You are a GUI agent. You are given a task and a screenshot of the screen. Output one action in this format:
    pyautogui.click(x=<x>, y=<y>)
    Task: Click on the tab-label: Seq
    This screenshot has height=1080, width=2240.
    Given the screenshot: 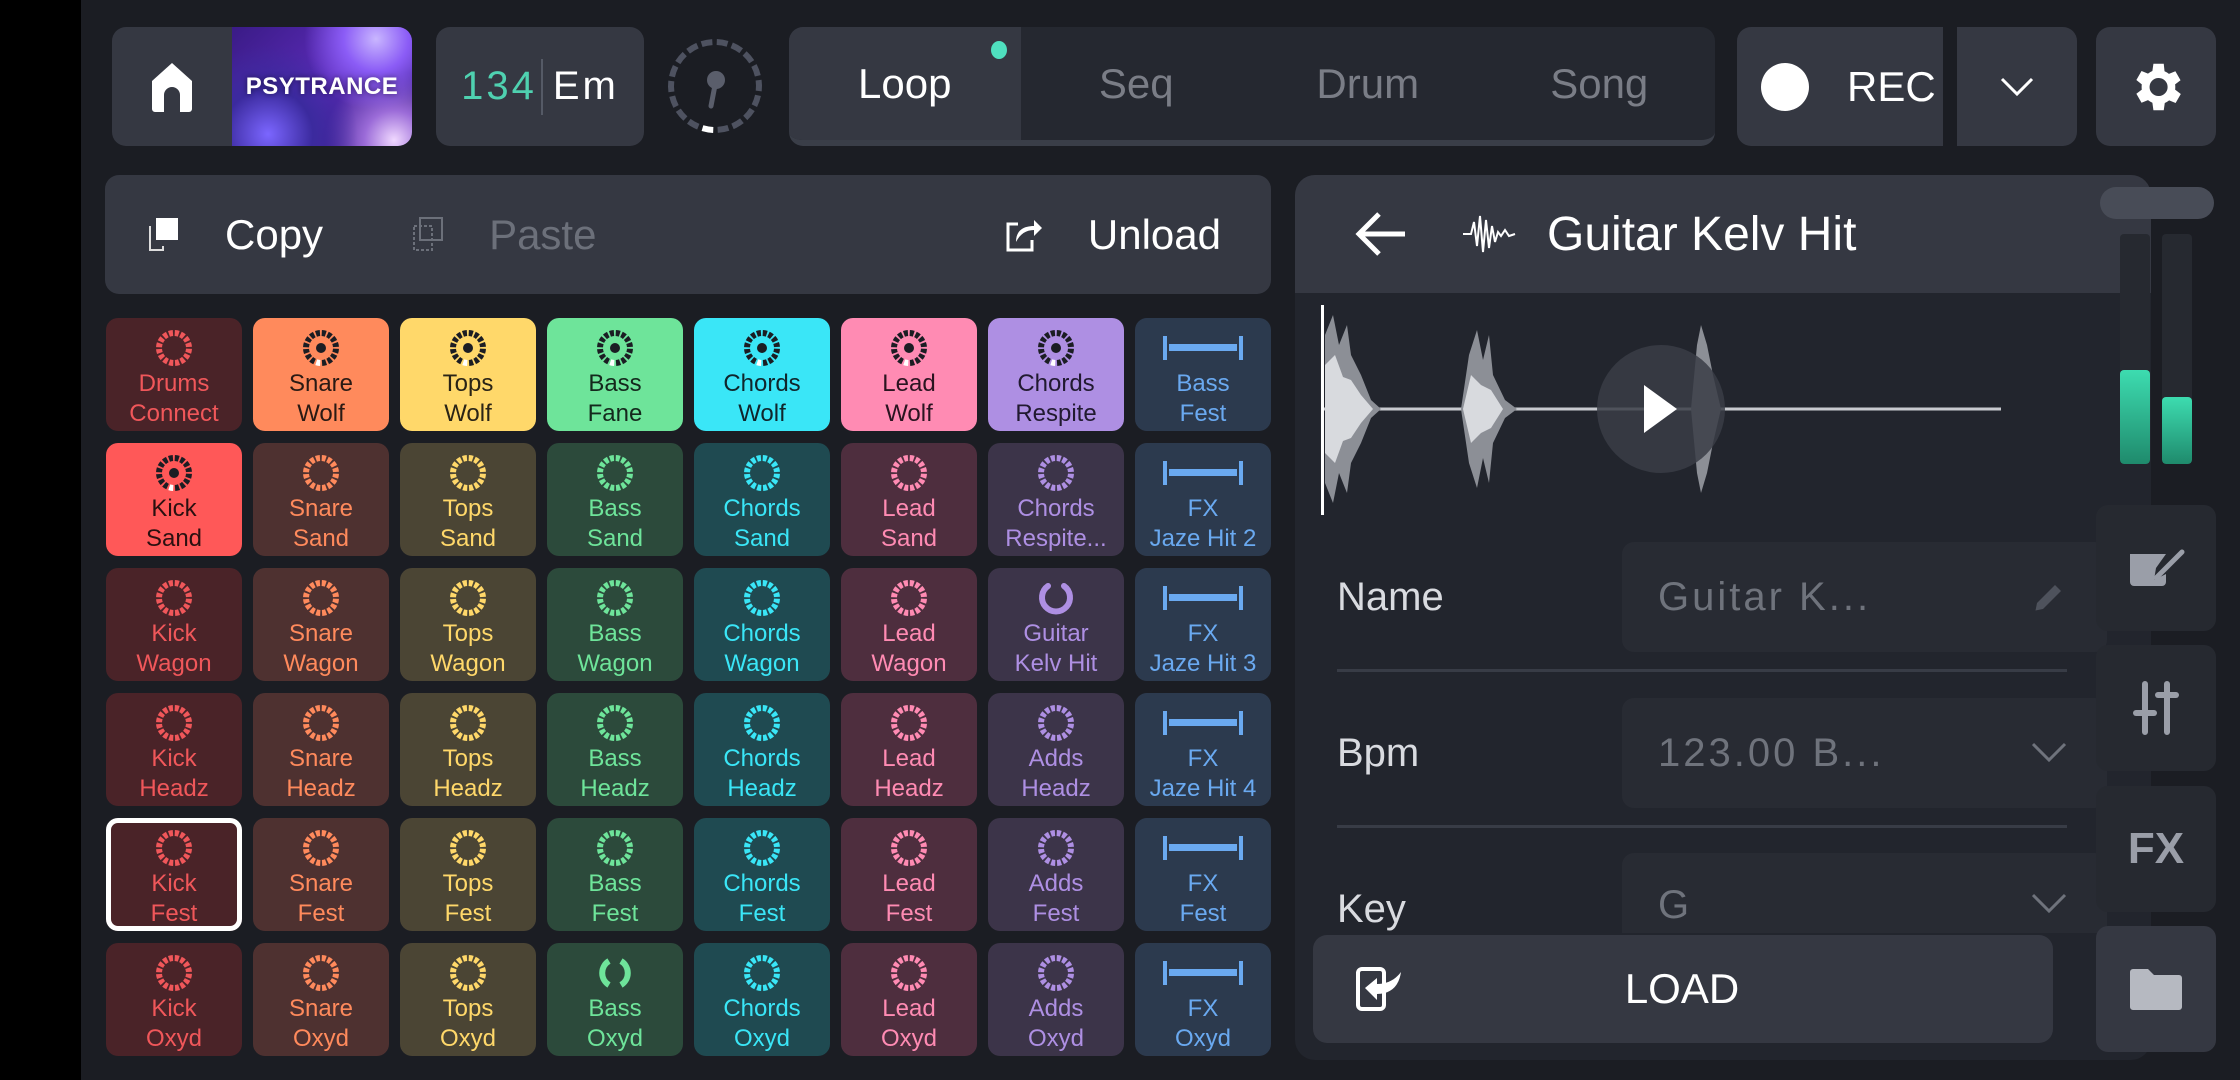 What is the action you would take?
    pyautogui.click(x=1136, y=83)
    